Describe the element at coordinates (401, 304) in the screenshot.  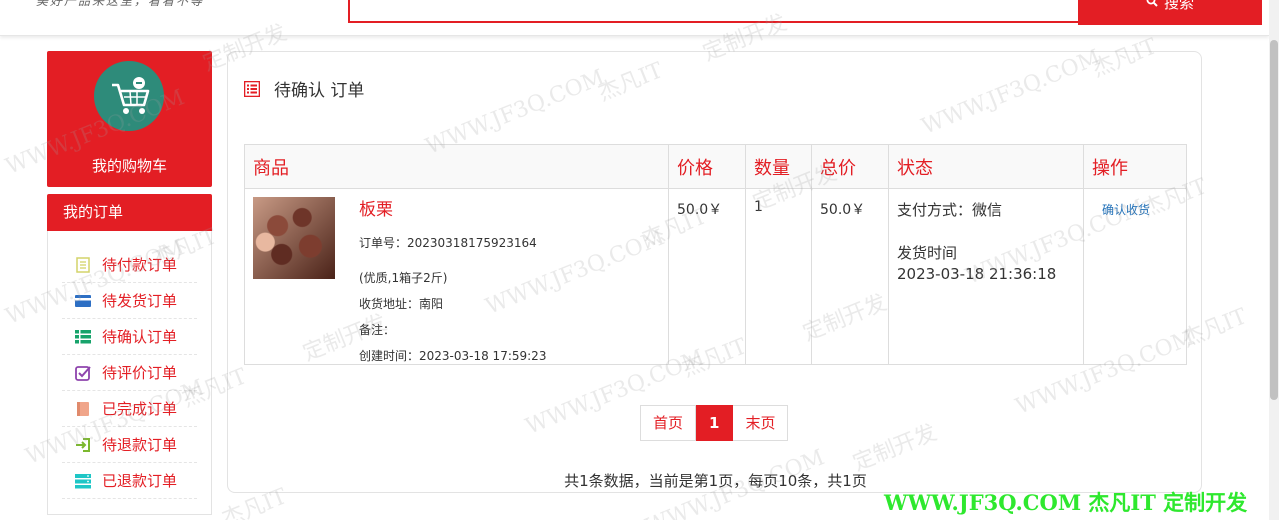
I see `shipping-address: 收货地址：南阳` at that location.